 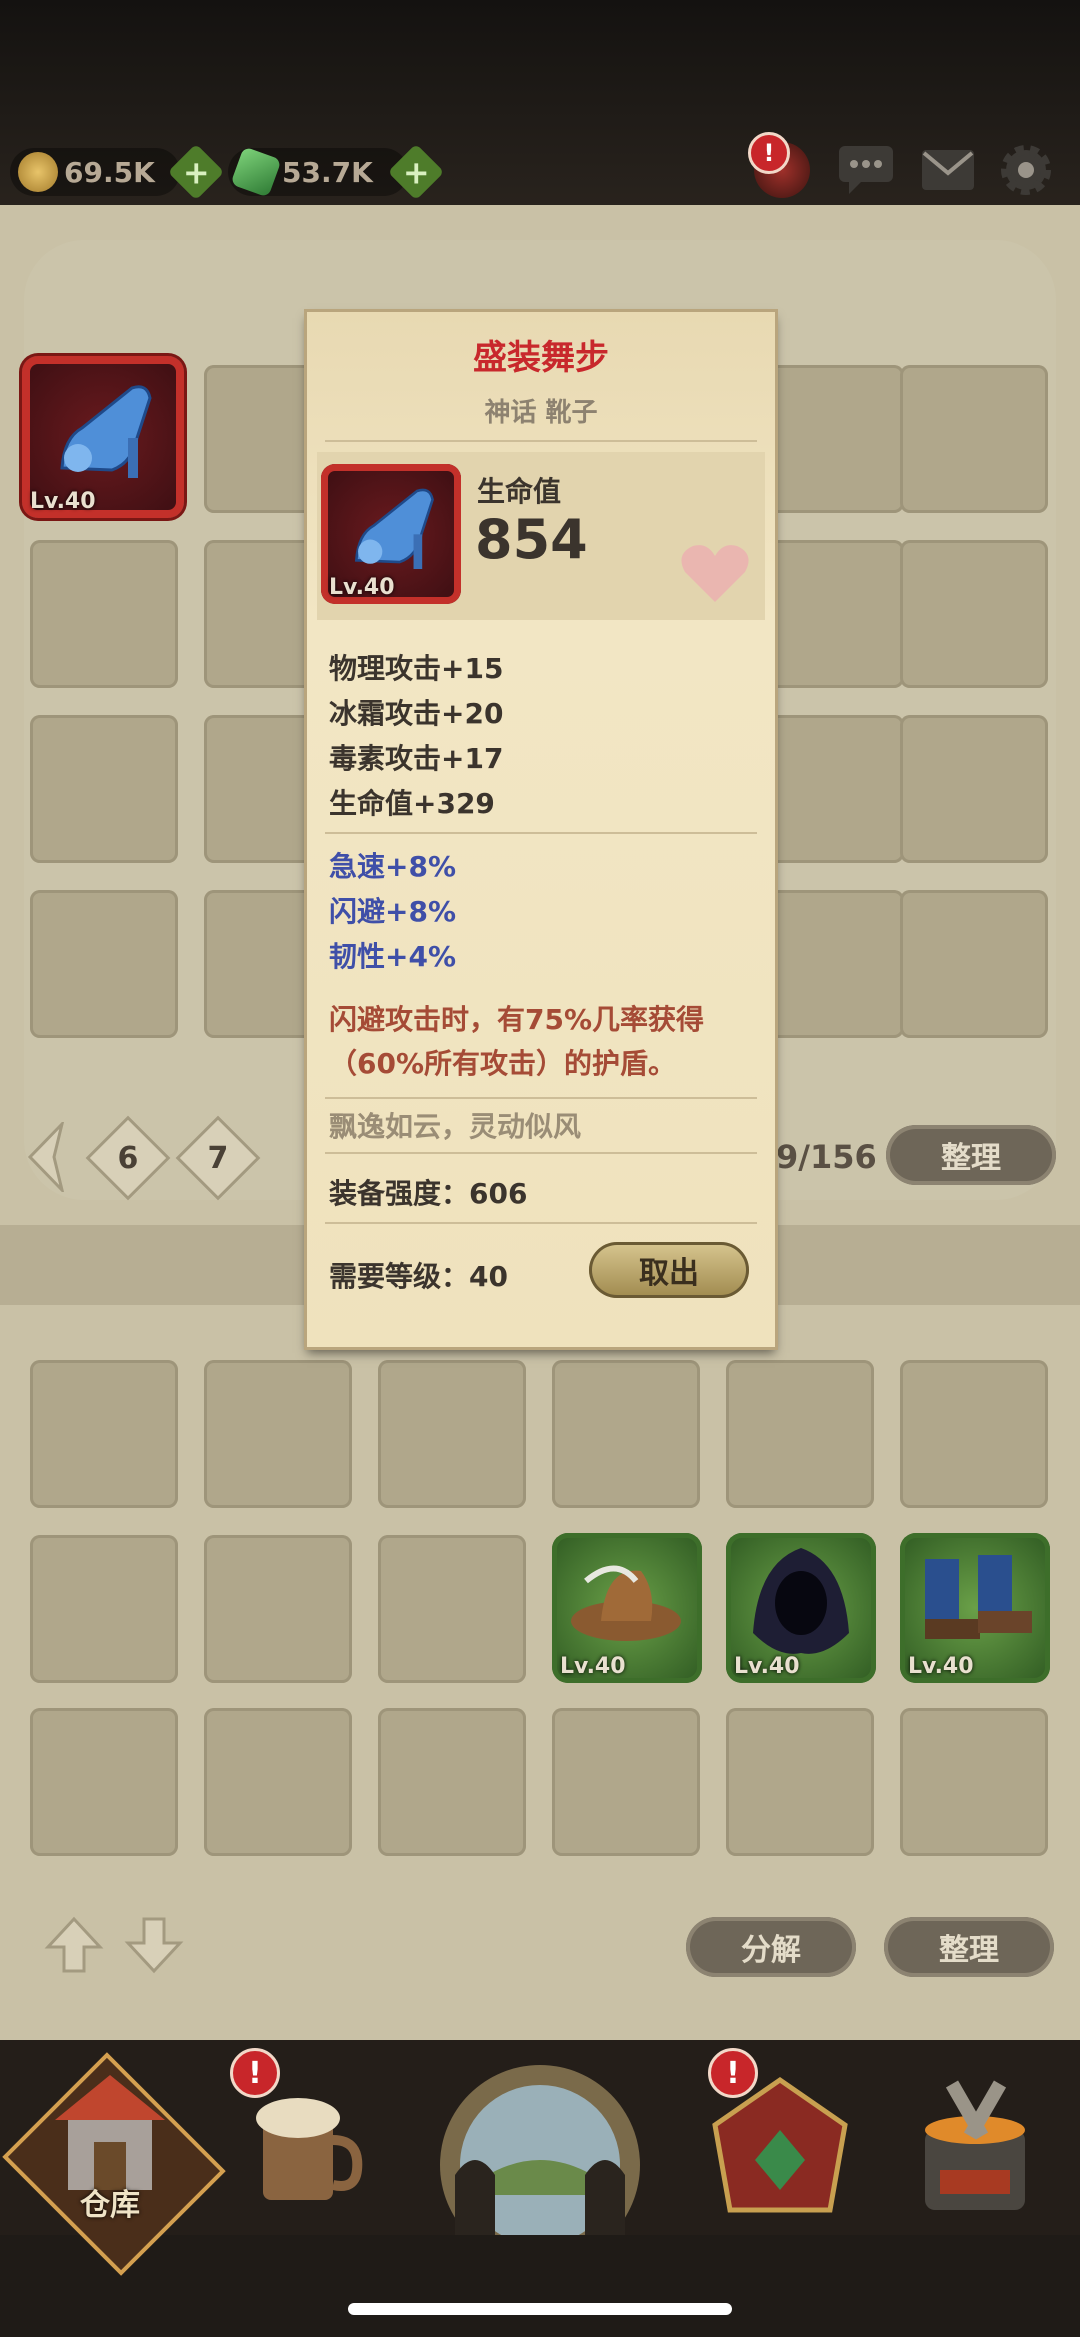 What do you see at coordinates (318, 172) in the screenshot?
I see `gem-counter: 53.7K` at bounding box center [318, 172].